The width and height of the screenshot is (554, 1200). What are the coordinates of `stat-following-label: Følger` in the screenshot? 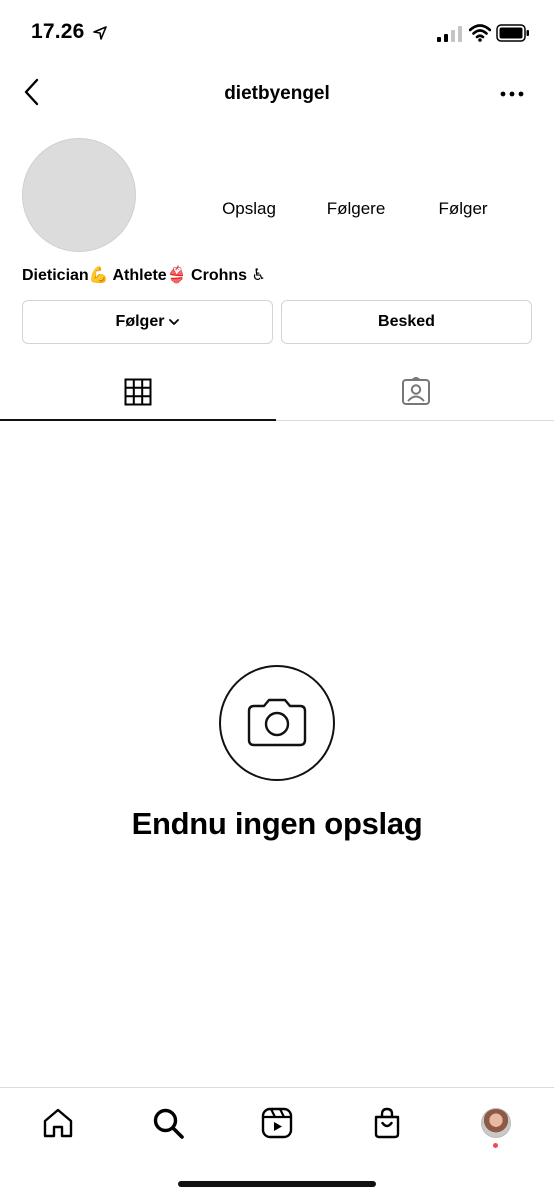 It's located at (463, 209).